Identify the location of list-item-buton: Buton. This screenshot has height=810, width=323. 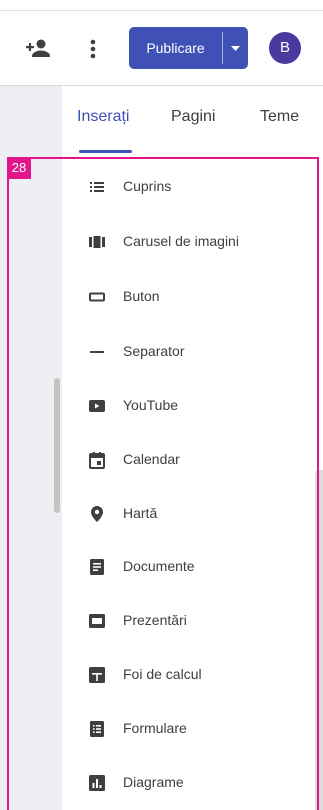
(187, 297).